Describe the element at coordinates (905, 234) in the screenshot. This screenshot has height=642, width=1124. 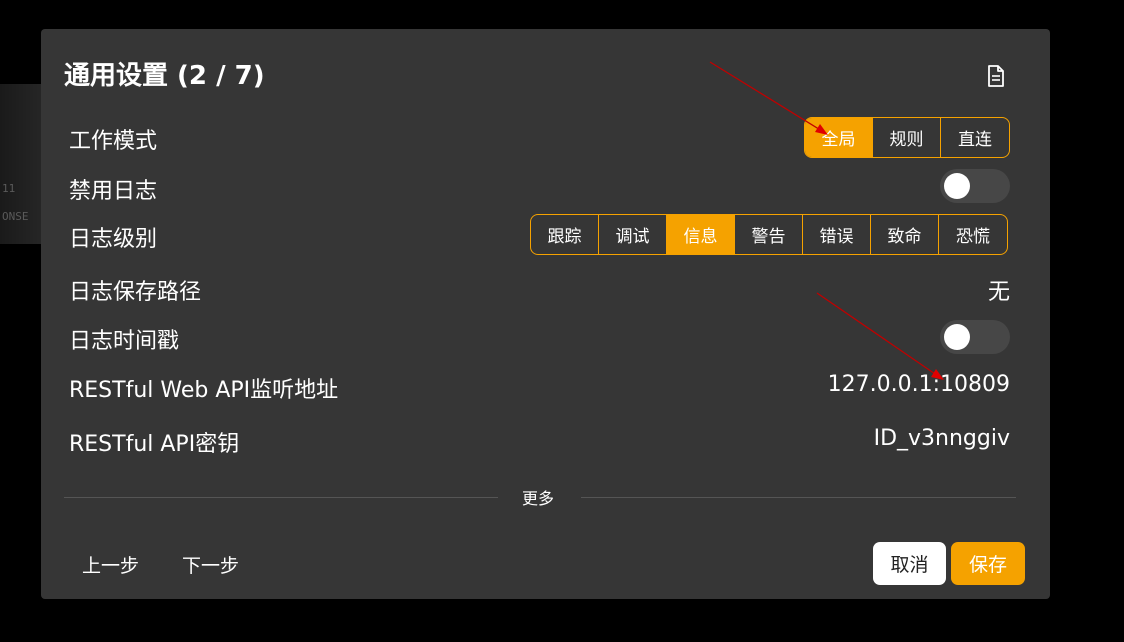
I see `log-level-option-fatal: 致命` at that location.